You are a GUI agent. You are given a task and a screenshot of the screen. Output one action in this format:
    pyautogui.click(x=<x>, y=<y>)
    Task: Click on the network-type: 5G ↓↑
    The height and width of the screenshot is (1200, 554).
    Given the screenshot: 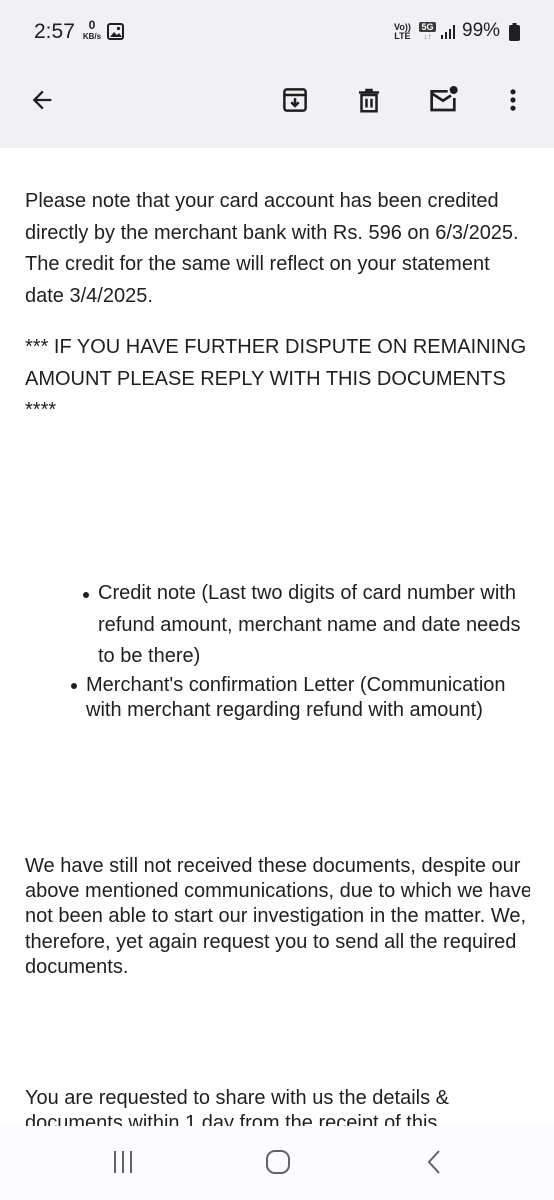 What is the action you would take?
    pyautogui.click(x=427, y=31)
    